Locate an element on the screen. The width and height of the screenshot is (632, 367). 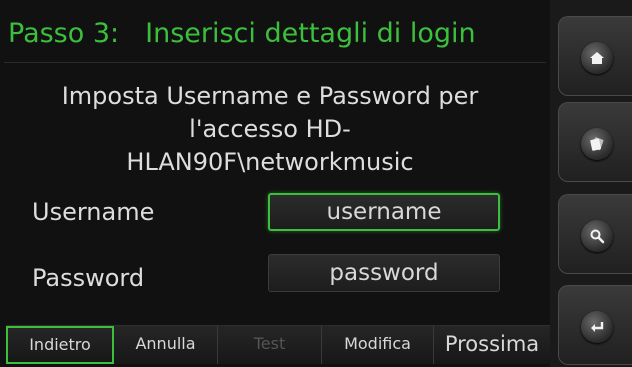
instructions-line: l'accesso HD- is located at coordinates (270, 129).